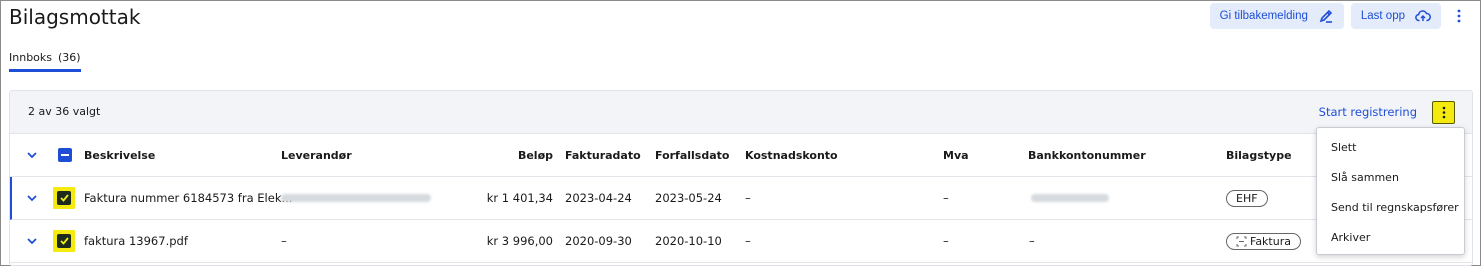 Image resolution: width=1481 pixels, height=266 pixels. I want to click on doc-type-label: Faktura, so click(1270, 241).